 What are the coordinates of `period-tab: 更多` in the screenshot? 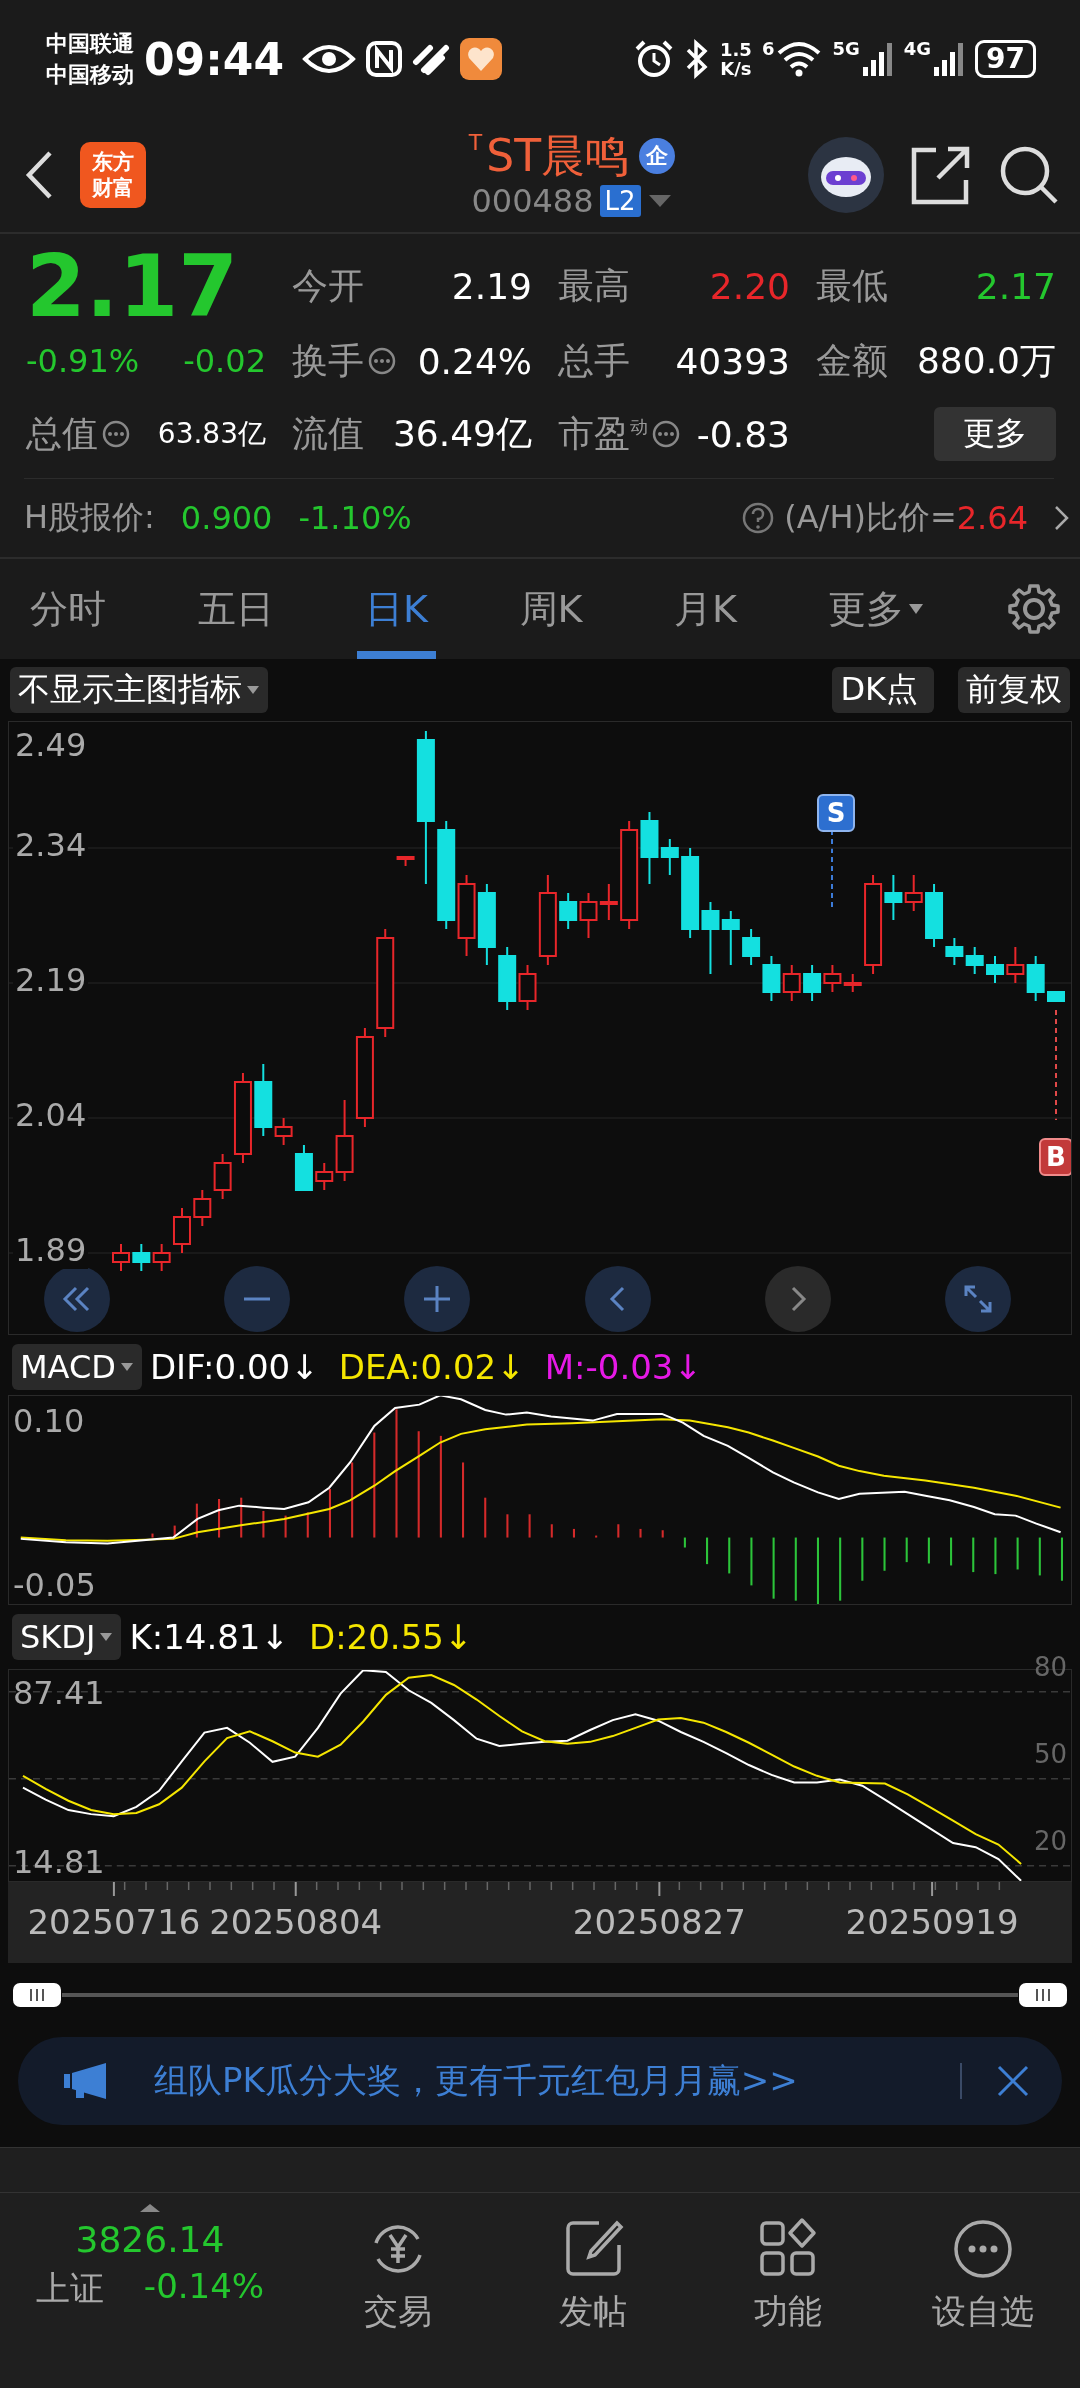 It's located at (876, 609).